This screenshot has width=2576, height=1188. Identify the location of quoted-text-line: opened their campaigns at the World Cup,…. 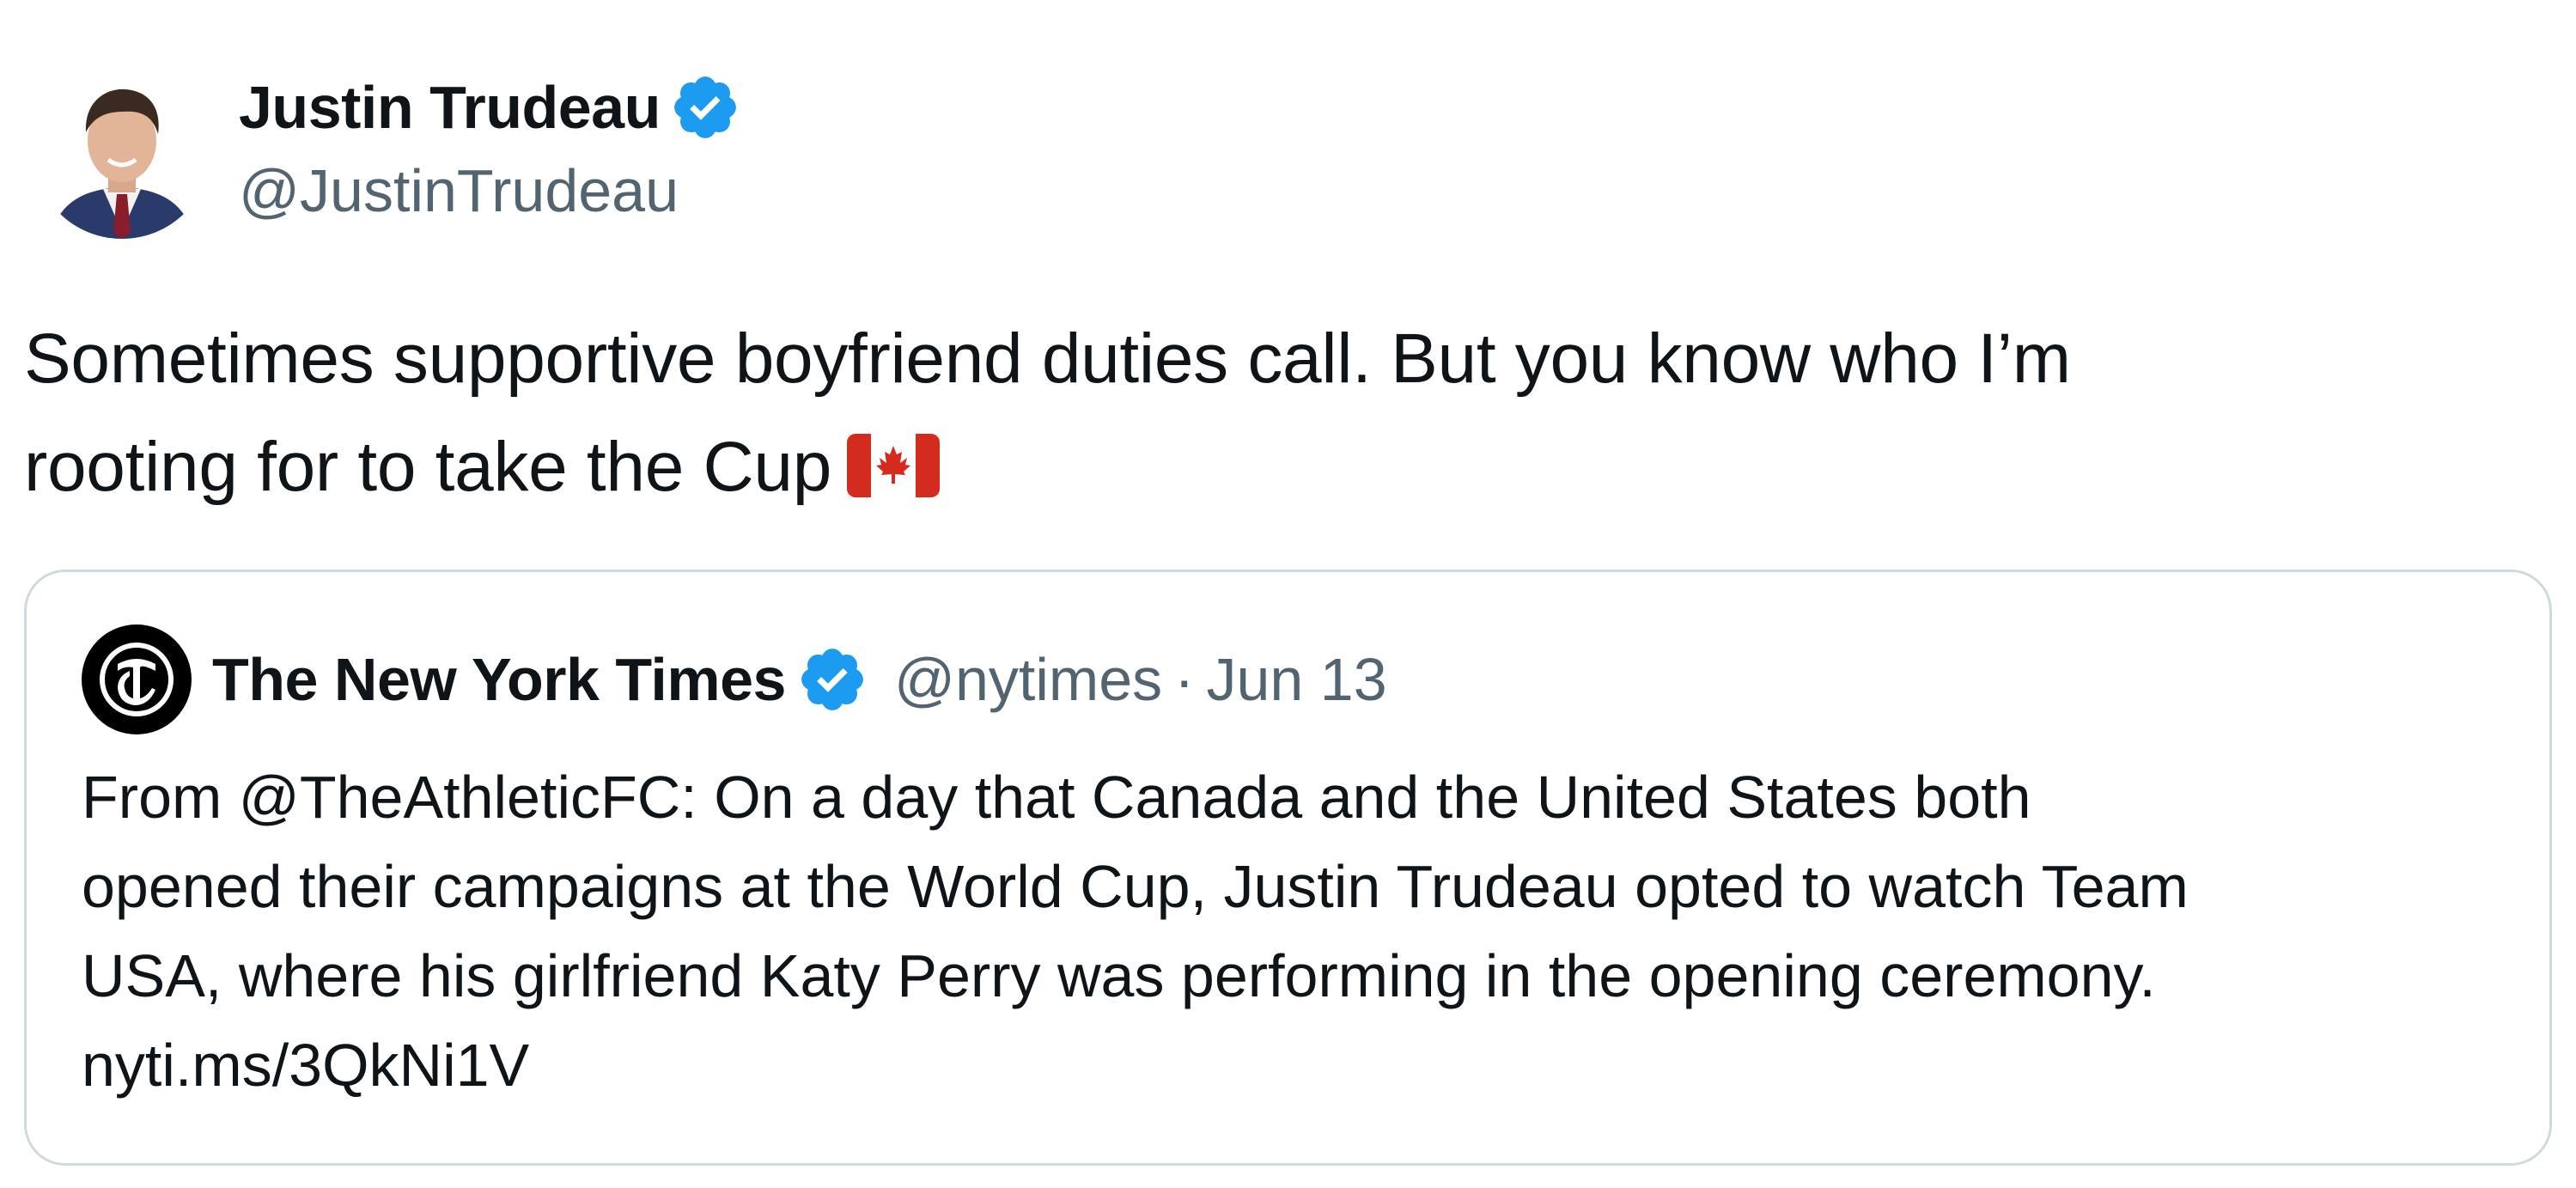
(1135, 886).